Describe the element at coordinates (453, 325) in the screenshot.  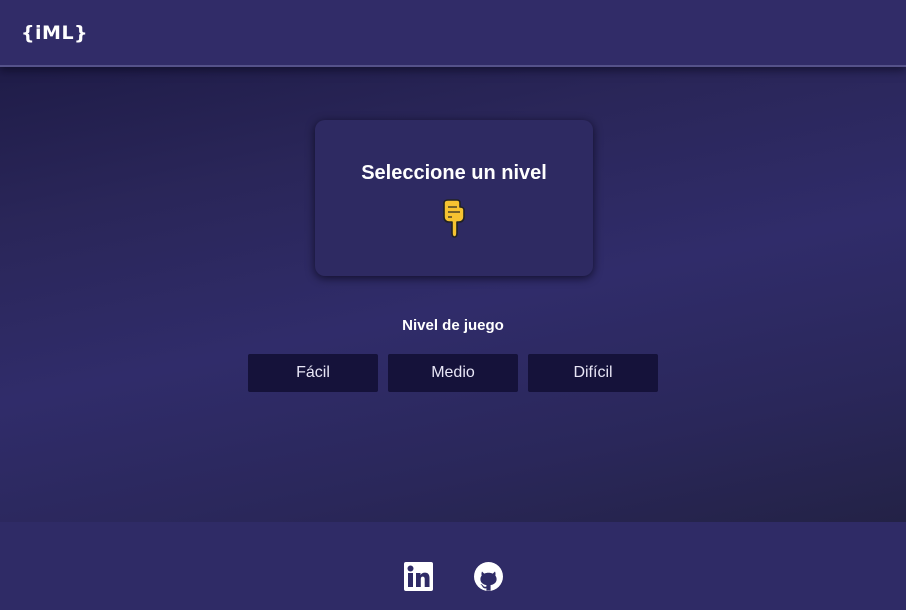
I see `level-section-label: Nivel de juego` at that location.